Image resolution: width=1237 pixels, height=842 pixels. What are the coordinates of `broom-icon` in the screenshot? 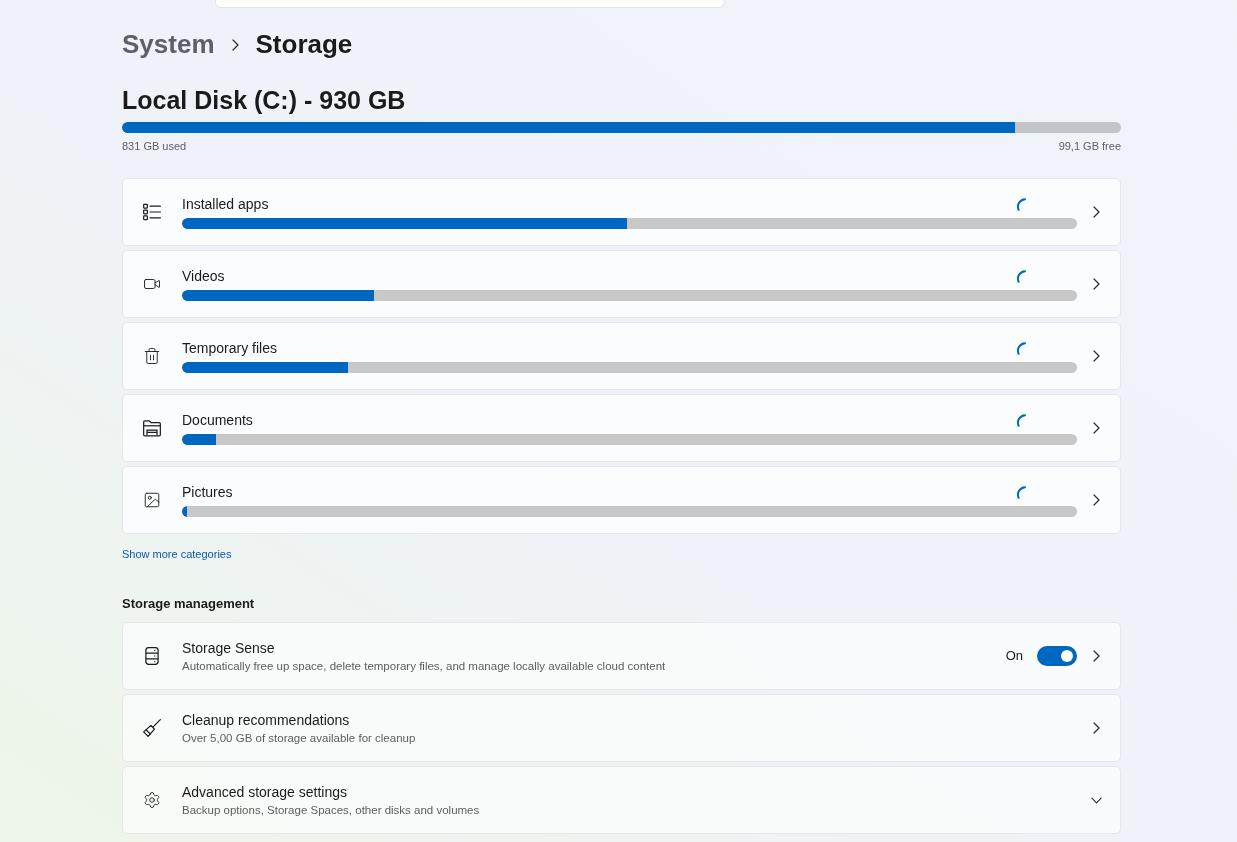 It's located at (152, 728).